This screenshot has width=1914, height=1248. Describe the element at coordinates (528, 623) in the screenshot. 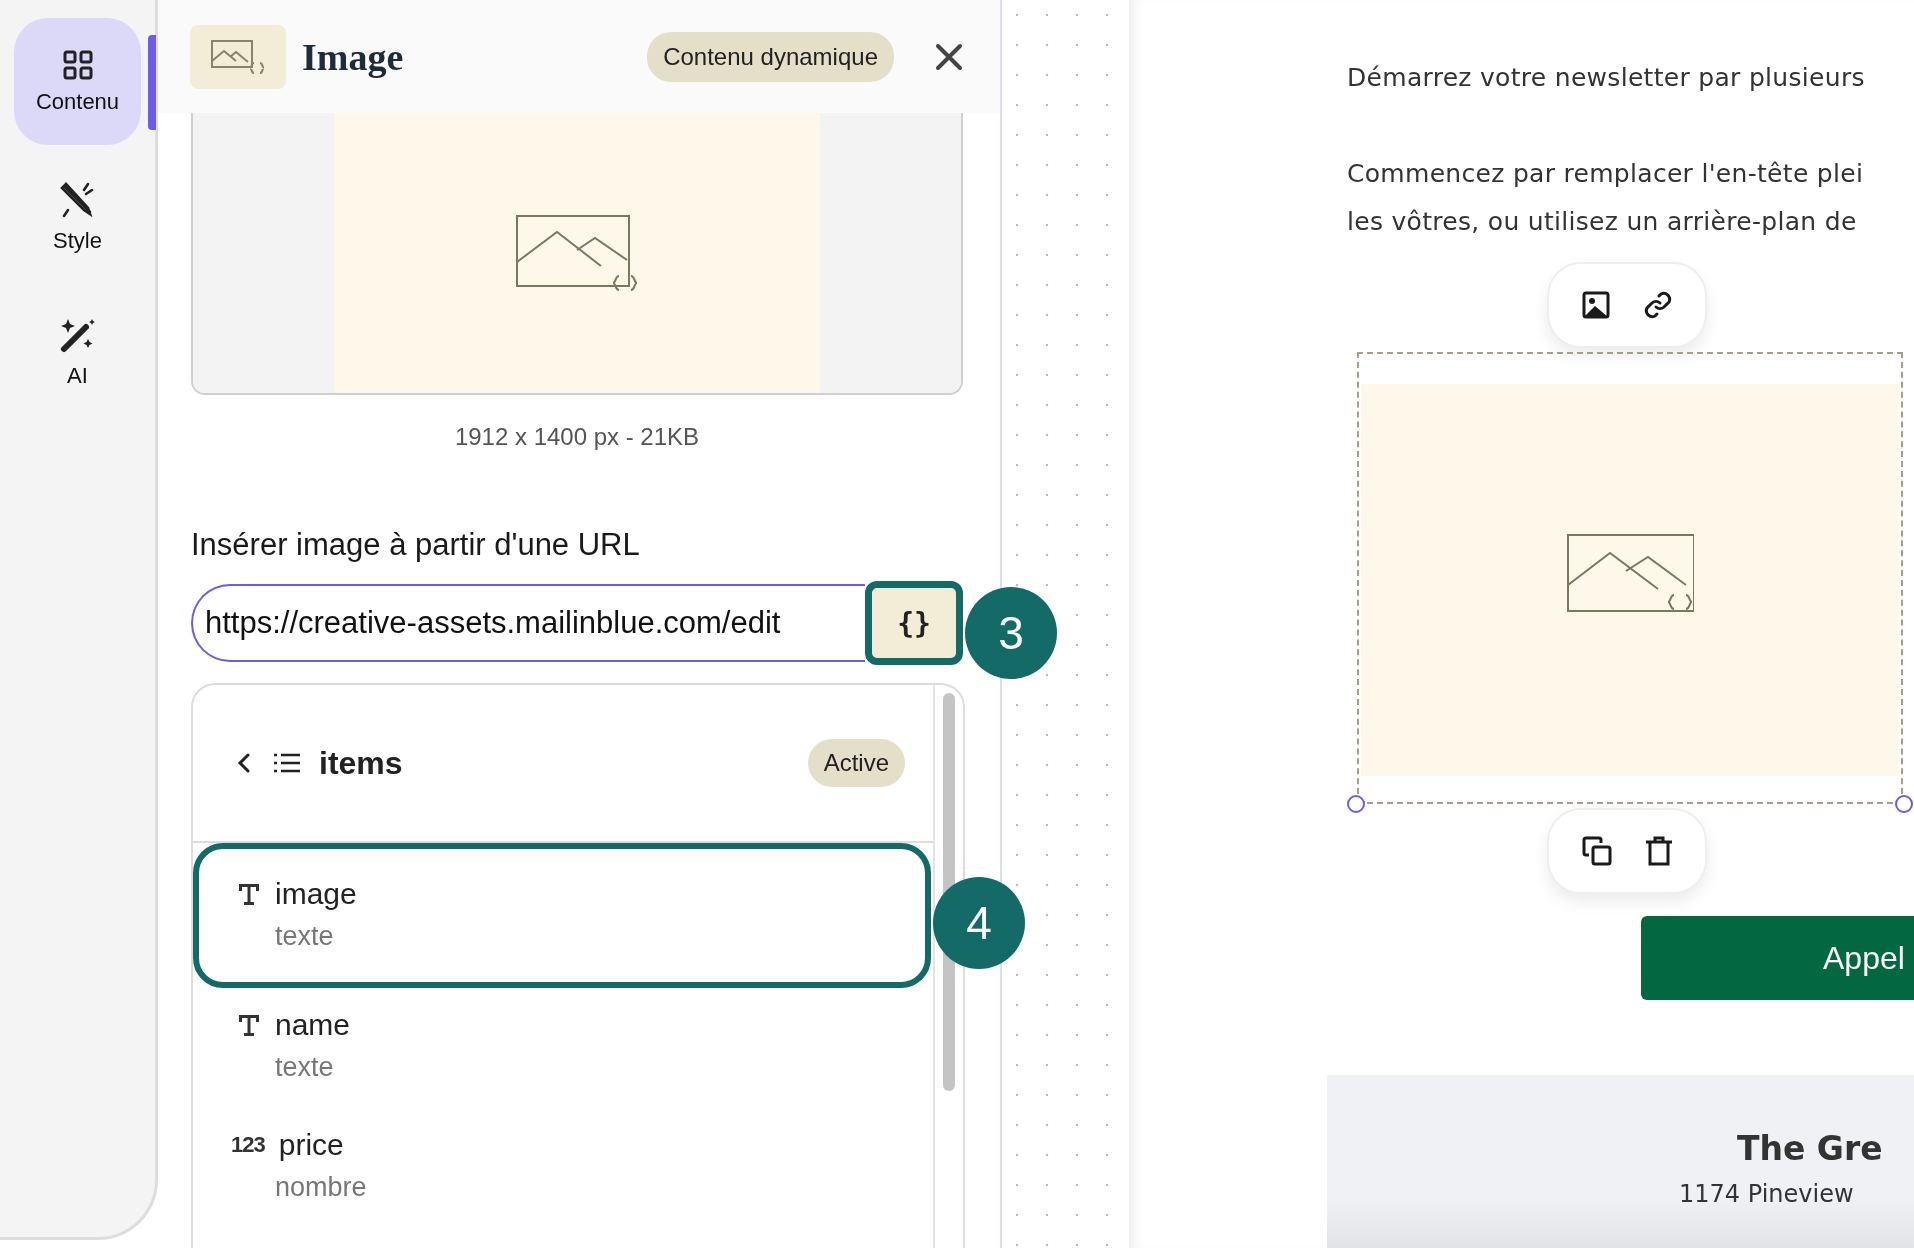

I see `url-field: https://creative-assets.mailinblue.com/edit` at that location.